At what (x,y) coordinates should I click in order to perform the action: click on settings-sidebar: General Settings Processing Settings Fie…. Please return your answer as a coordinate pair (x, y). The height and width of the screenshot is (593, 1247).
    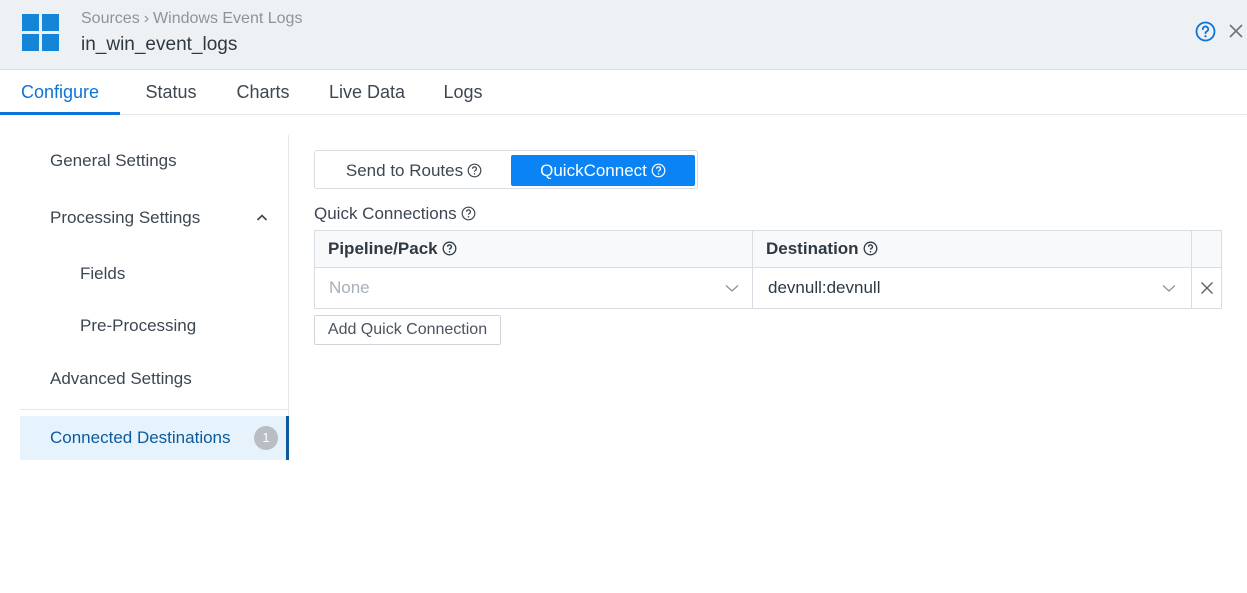
    Looking at the image, I should click on (154, 297).